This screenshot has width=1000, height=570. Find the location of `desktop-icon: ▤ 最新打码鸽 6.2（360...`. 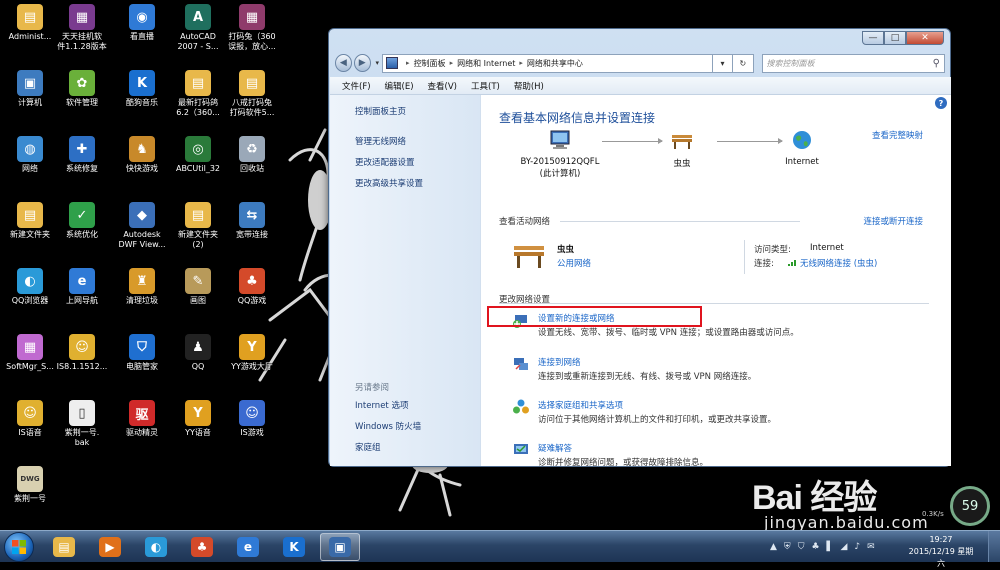

desktop-icon: ▤ 最新打码鸽 6.2（360... is located at coordinates (198, 96).